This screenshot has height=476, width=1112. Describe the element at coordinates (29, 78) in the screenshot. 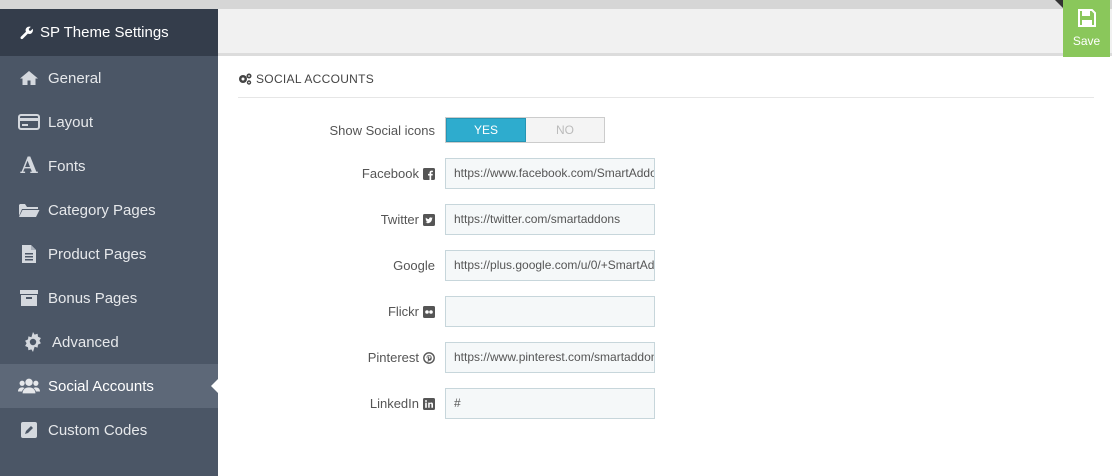

I see `home-icon` at that location.